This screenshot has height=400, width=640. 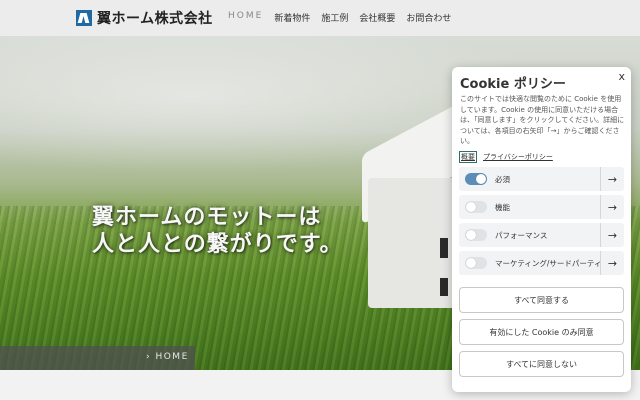 I want to click on toggle-marketing, so click(x=476, y=263).